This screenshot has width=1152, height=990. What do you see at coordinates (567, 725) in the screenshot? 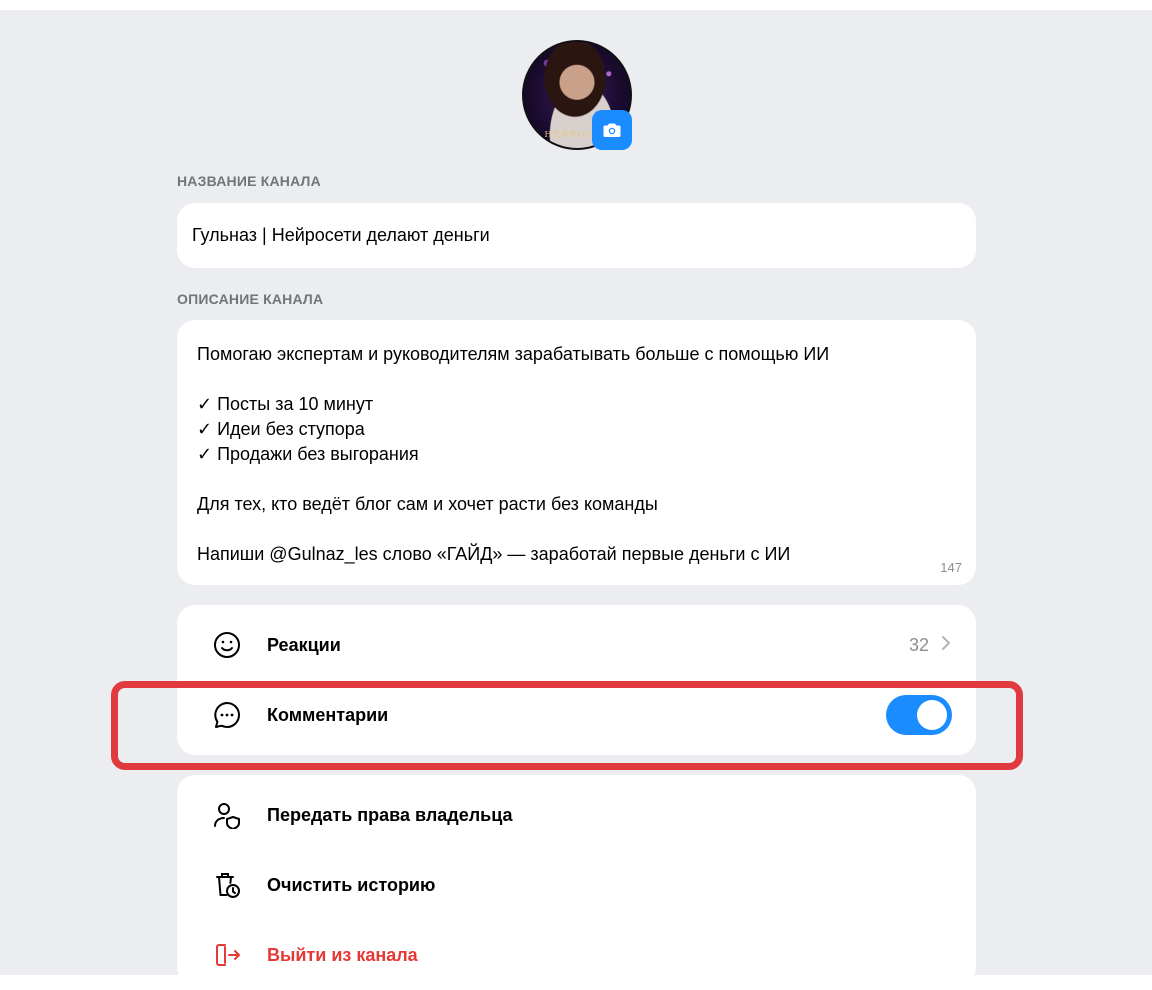
I see `highlight-frame` at bounding box center [567, 725].